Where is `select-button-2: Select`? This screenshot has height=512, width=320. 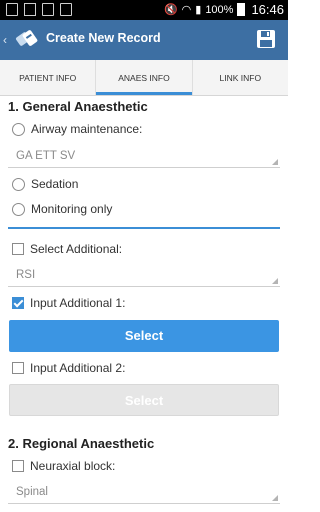 select-button-2: Select is located at coordinates (144, 400).